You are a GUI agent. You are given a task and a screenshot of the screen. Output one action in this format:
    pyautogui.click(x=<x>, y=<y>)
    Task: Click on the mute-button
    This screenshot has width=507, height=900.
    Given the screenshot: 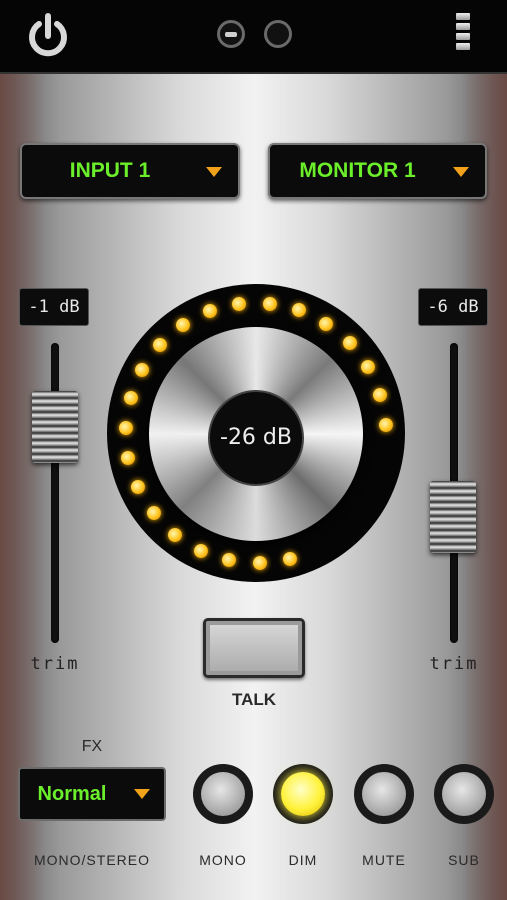 What is the action you would take?
    pyautogui.click(x=384, y=794)
    